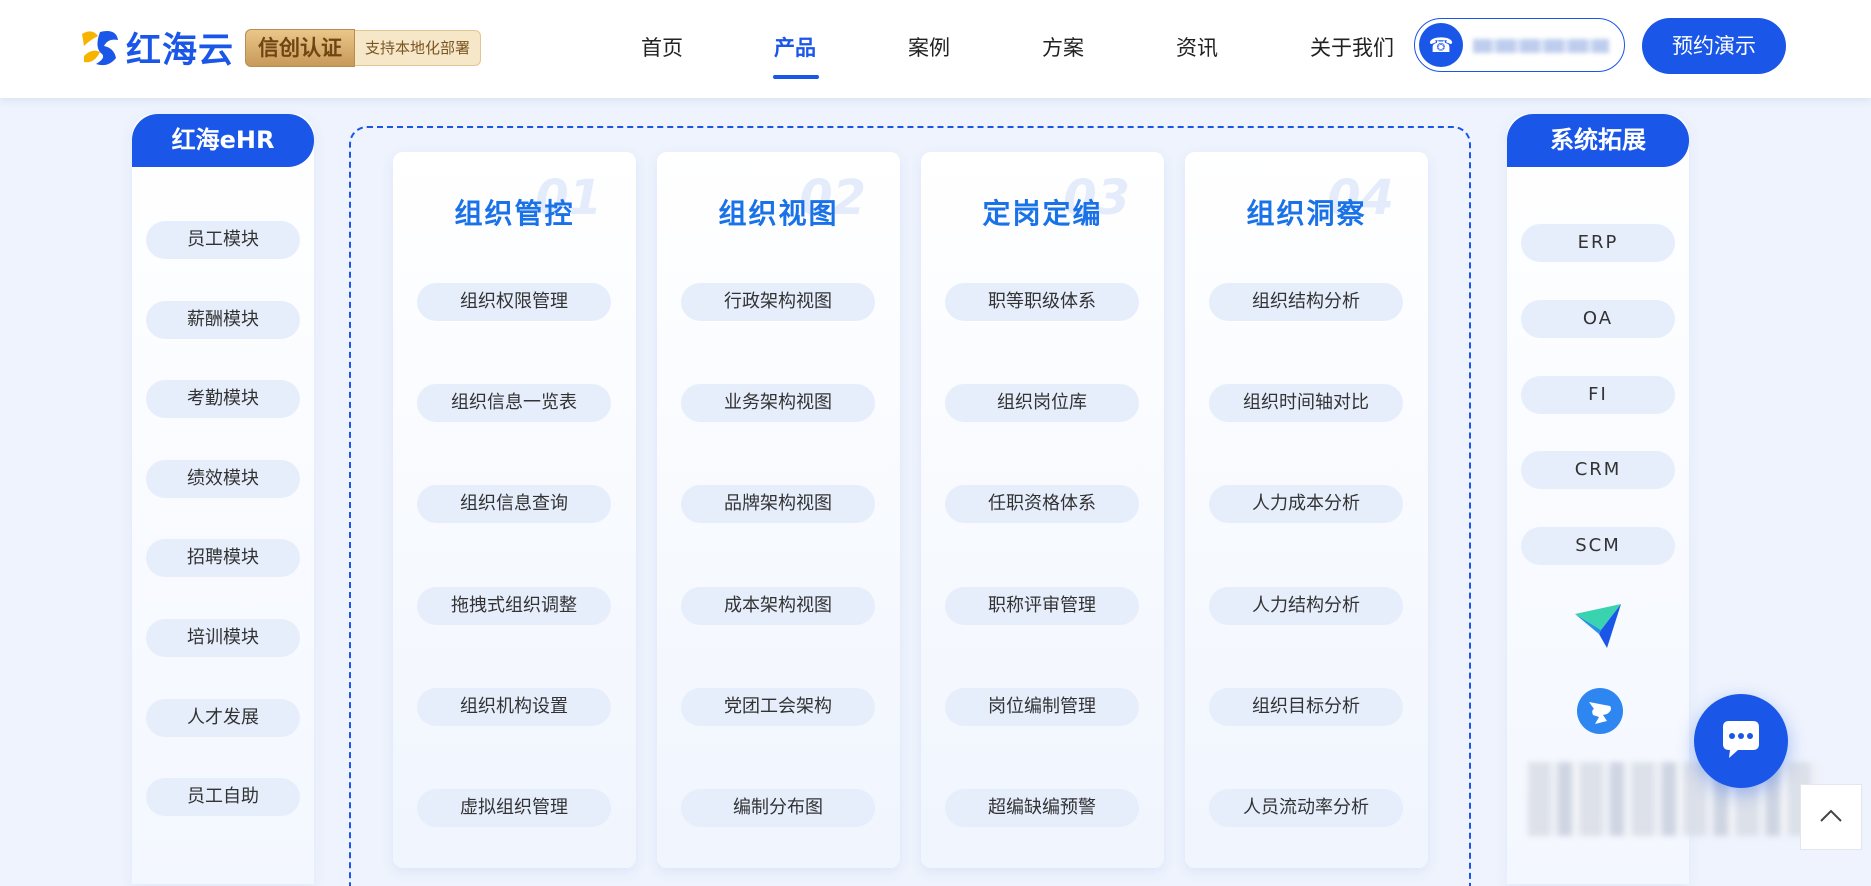 The width and height of the screenshot is (1871, 886). I want to click on extension-item: SCM, so click(1598, 546).